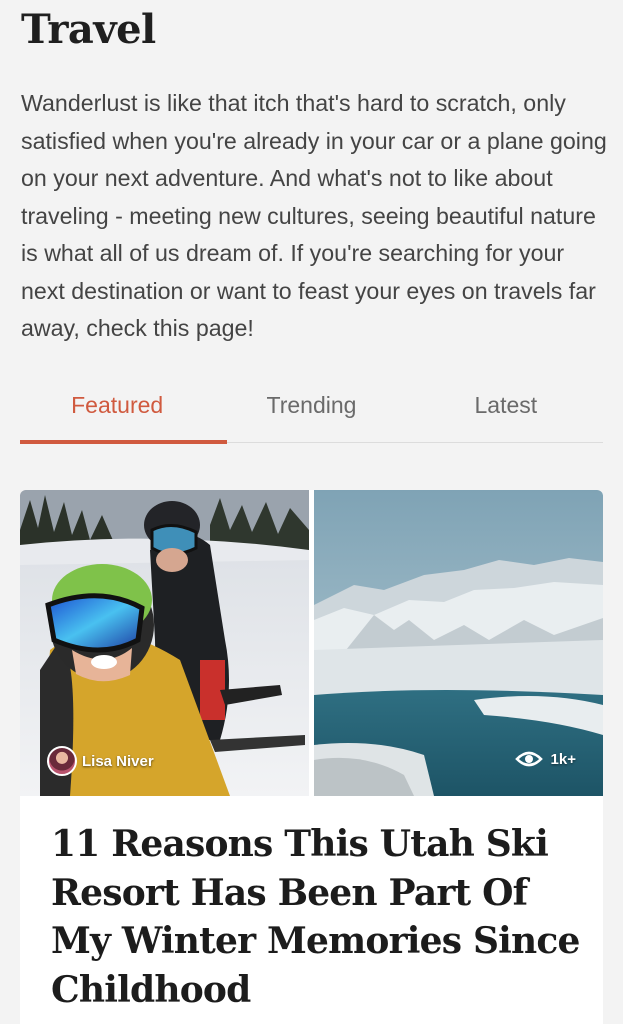 This screenshot has height=1024, width=623. Describe the element at coordinates (528, 759) in the screenshot. I see `eye-icon` at that location.